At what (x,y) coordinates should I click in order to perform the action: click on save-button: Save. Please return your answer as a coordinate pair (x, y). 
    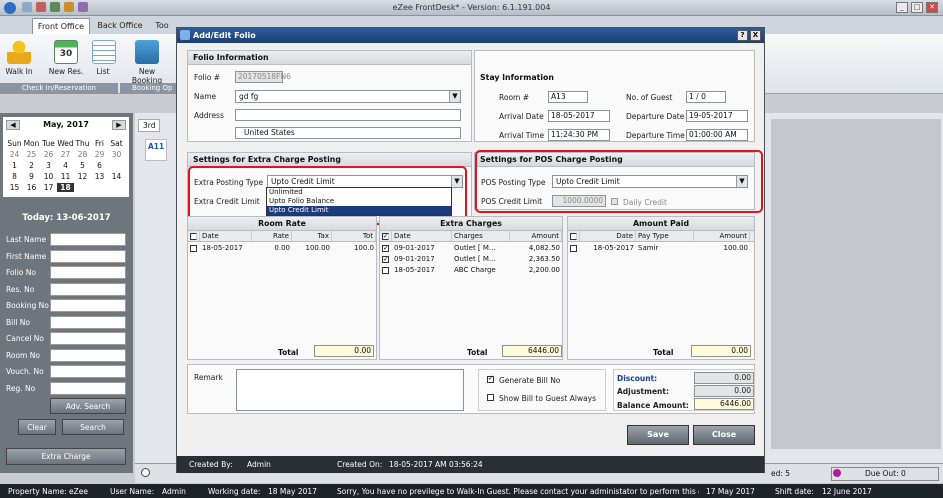
    Looking at the image, I should click on (658, 435).